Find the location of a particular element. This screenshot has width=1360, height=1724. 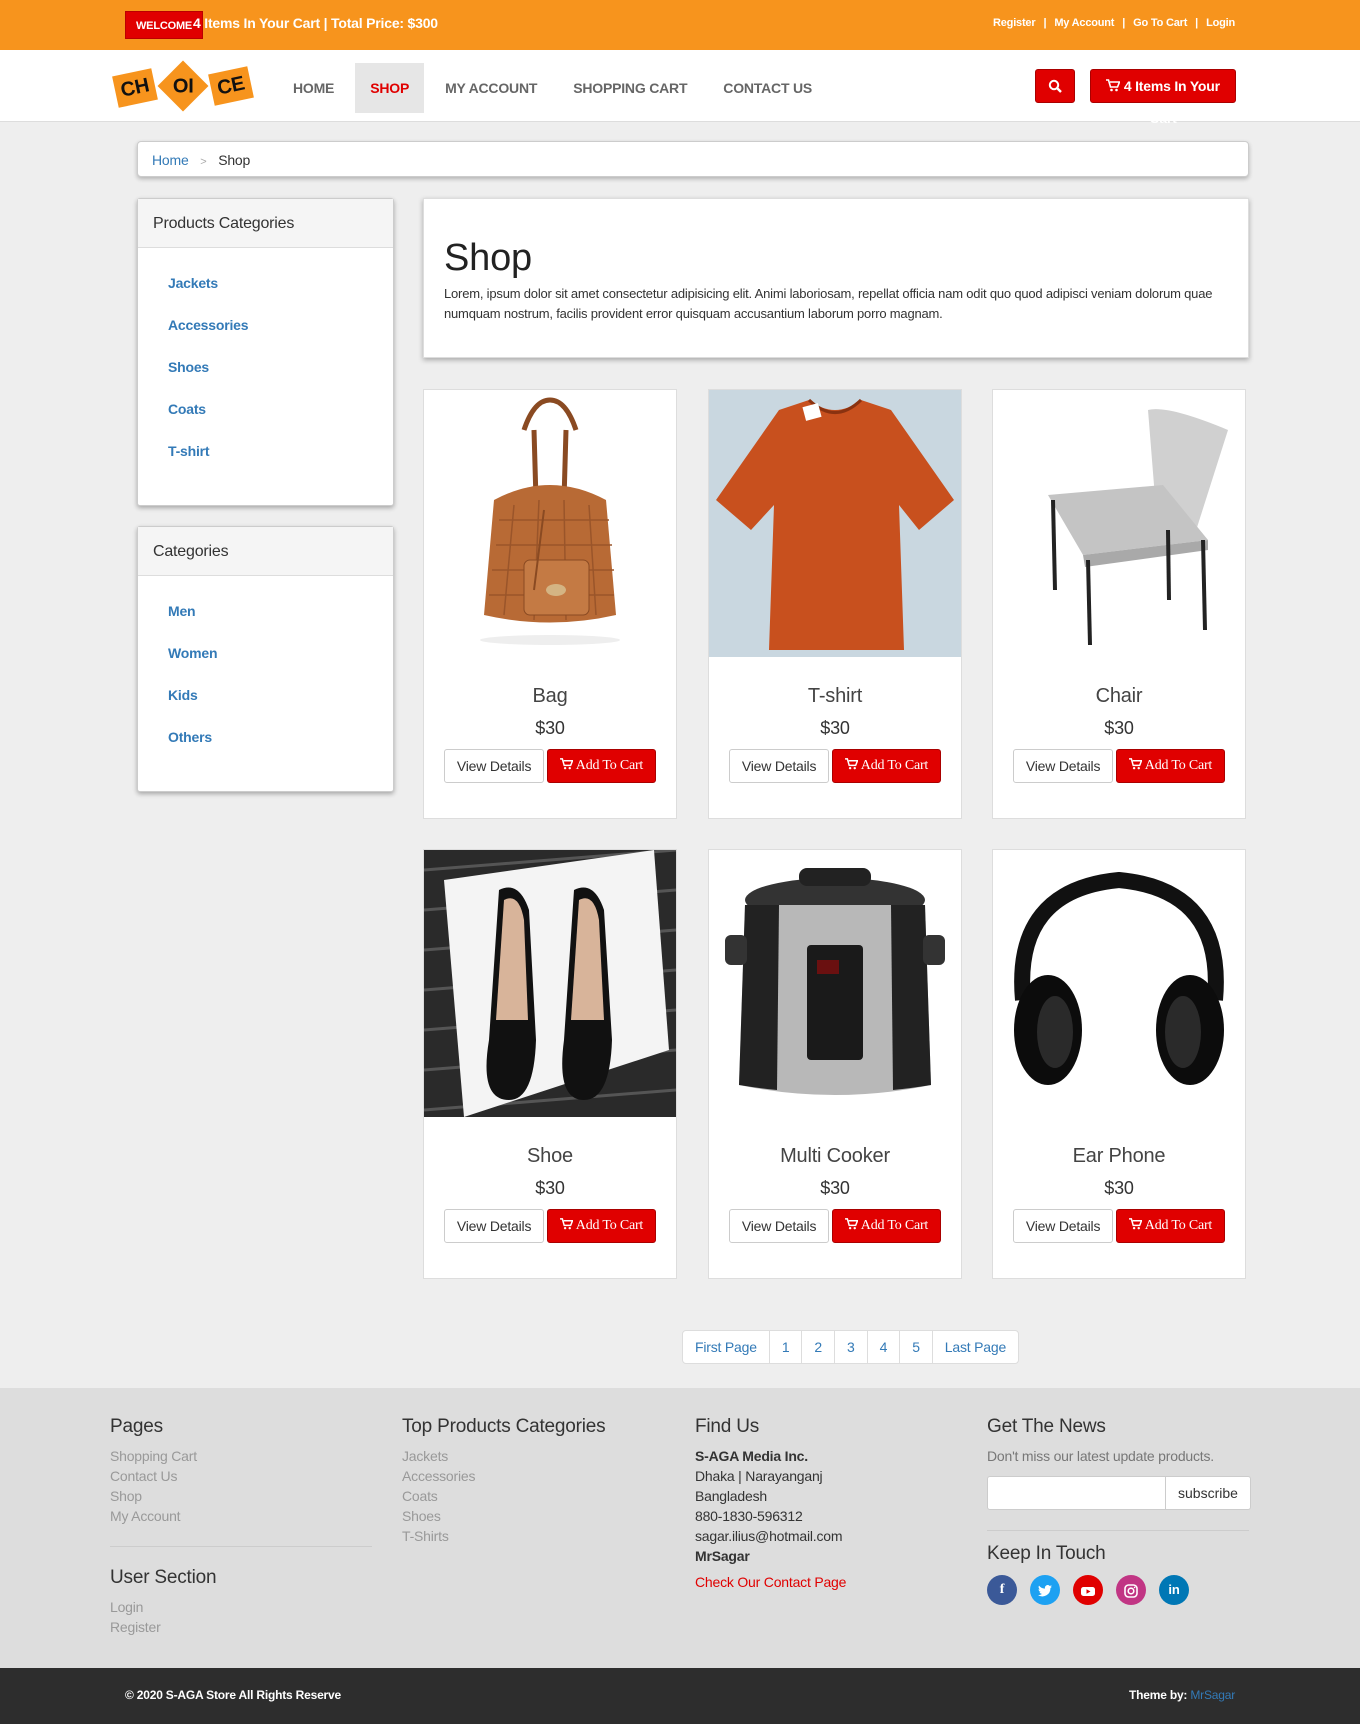

welcome-badge: WELCOME is located at coordinates (164, 25).